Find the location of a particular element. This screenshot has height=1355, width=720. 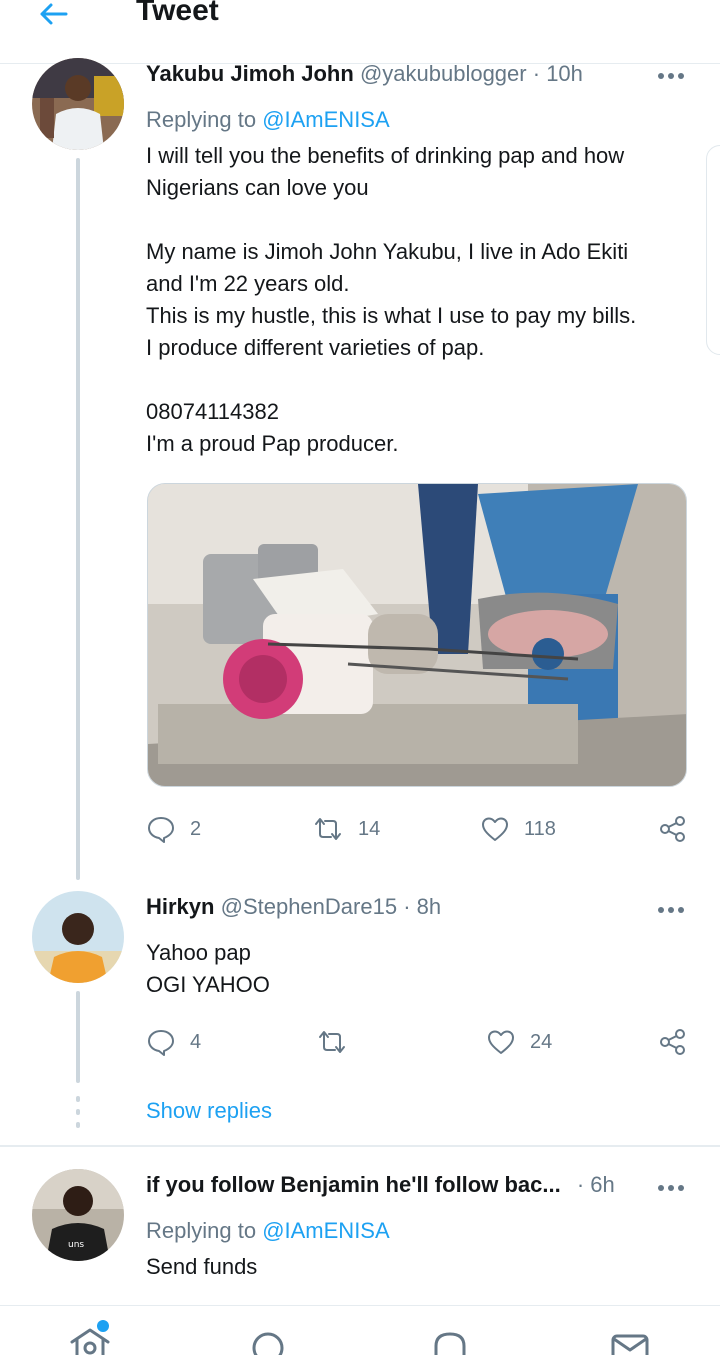

thread-dots is located at coordinates (78, 1113).